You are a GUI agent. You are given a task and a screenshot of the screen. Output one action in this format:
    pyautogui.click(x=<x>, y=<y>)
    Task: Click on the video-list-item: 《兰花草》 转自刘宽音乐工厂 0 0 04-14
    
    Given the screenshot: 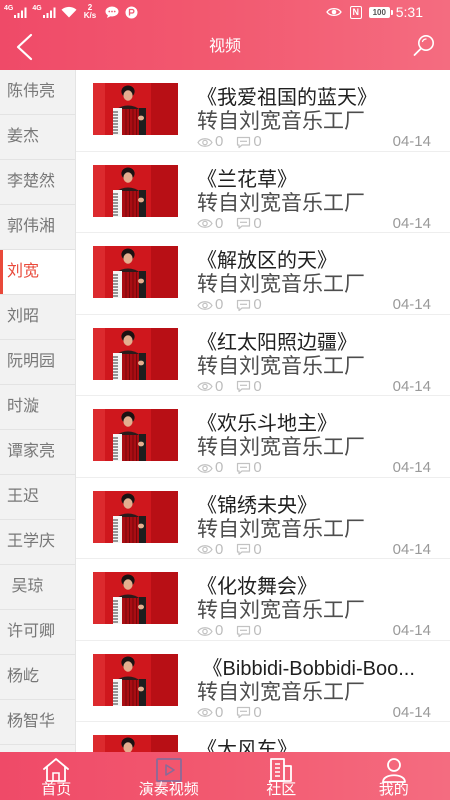 What is the action you would take?
    pyautogui.click(x=263, y=192)
    